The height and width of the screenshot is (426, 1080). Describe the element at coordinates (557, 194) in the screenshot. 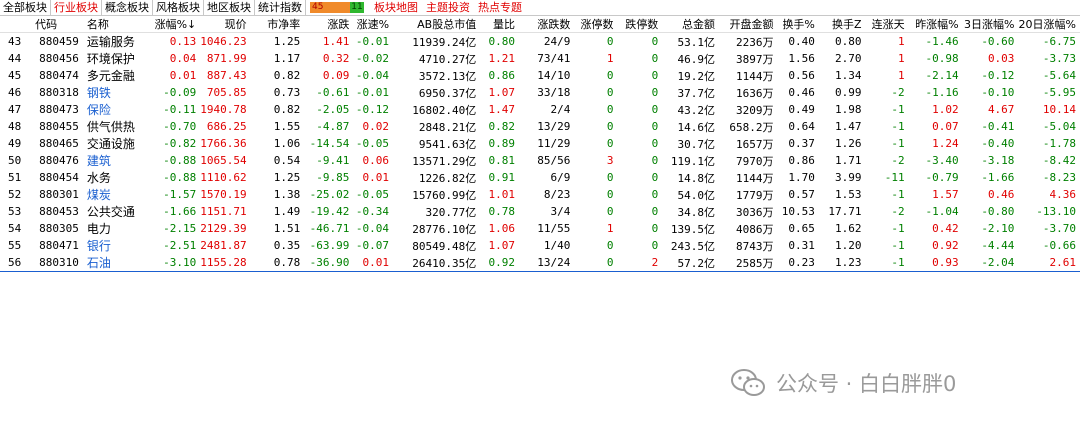

I see `cell-ud: 8/23` at that location.